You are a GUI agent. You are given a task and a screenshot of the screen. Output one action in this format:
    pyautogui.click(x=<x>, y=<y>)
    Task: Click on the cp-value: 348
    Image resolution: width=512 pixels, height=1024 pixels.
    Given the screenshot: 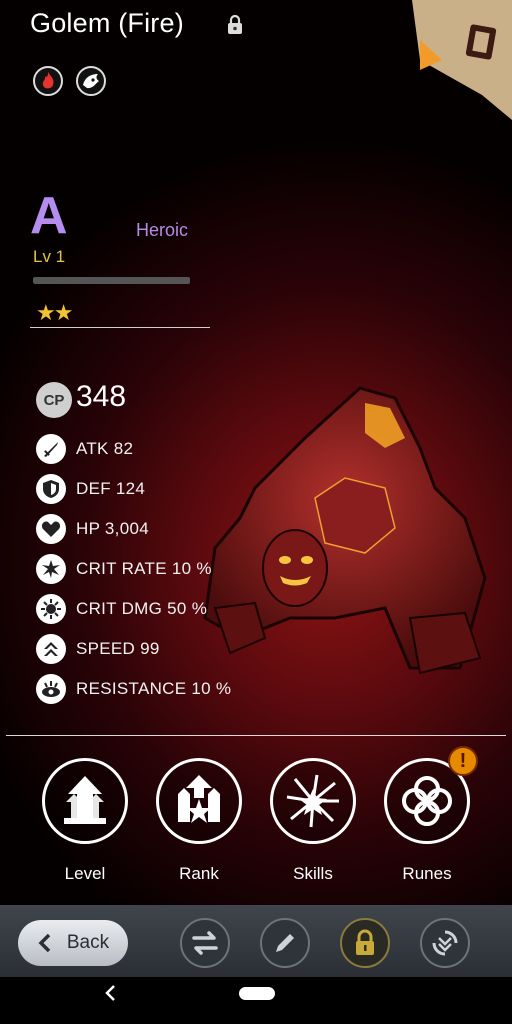 What is the action you would take?
    pyautogui.click(x=101, y=396)
    